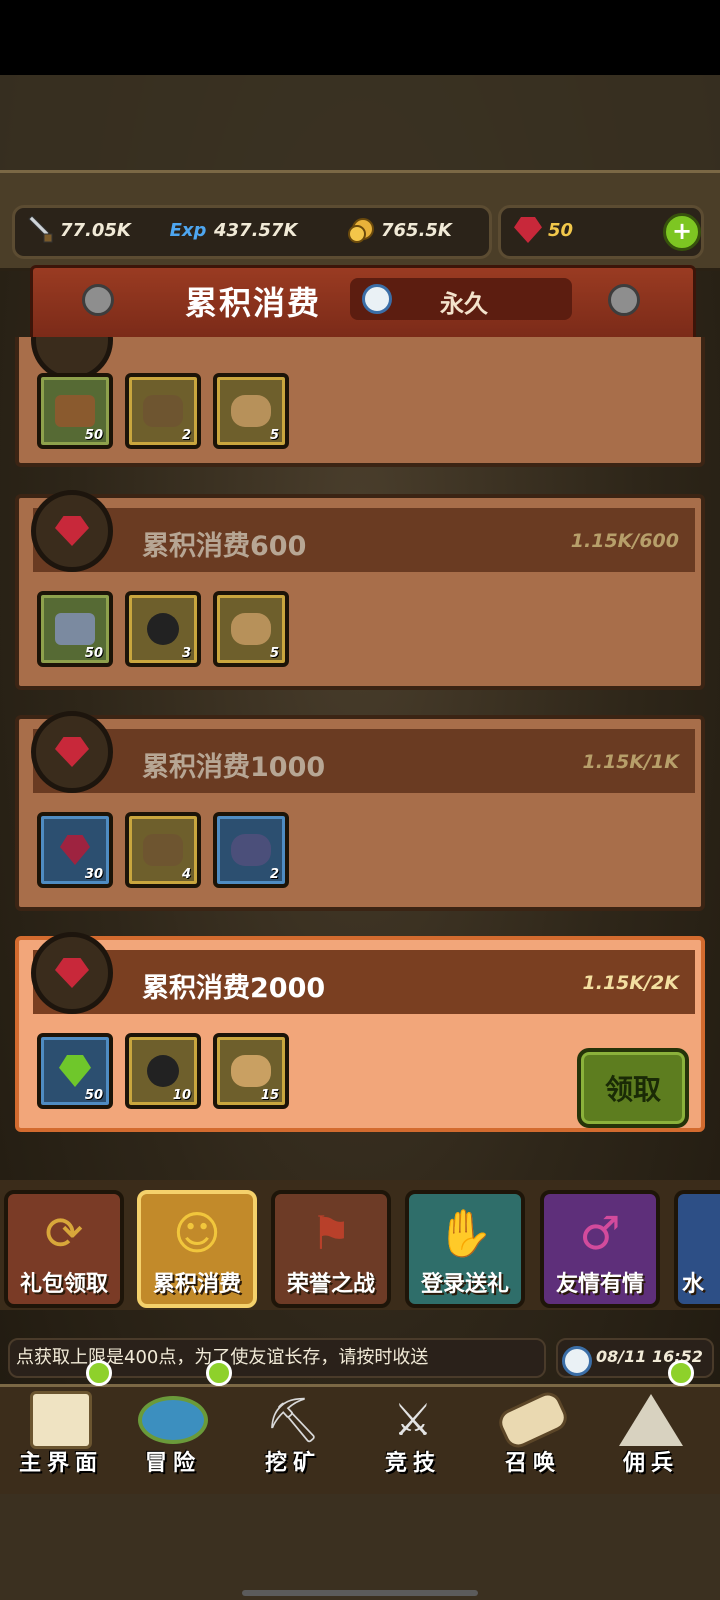  I want to click on exp-resource: Exp 437.57K, so click(233, 230).